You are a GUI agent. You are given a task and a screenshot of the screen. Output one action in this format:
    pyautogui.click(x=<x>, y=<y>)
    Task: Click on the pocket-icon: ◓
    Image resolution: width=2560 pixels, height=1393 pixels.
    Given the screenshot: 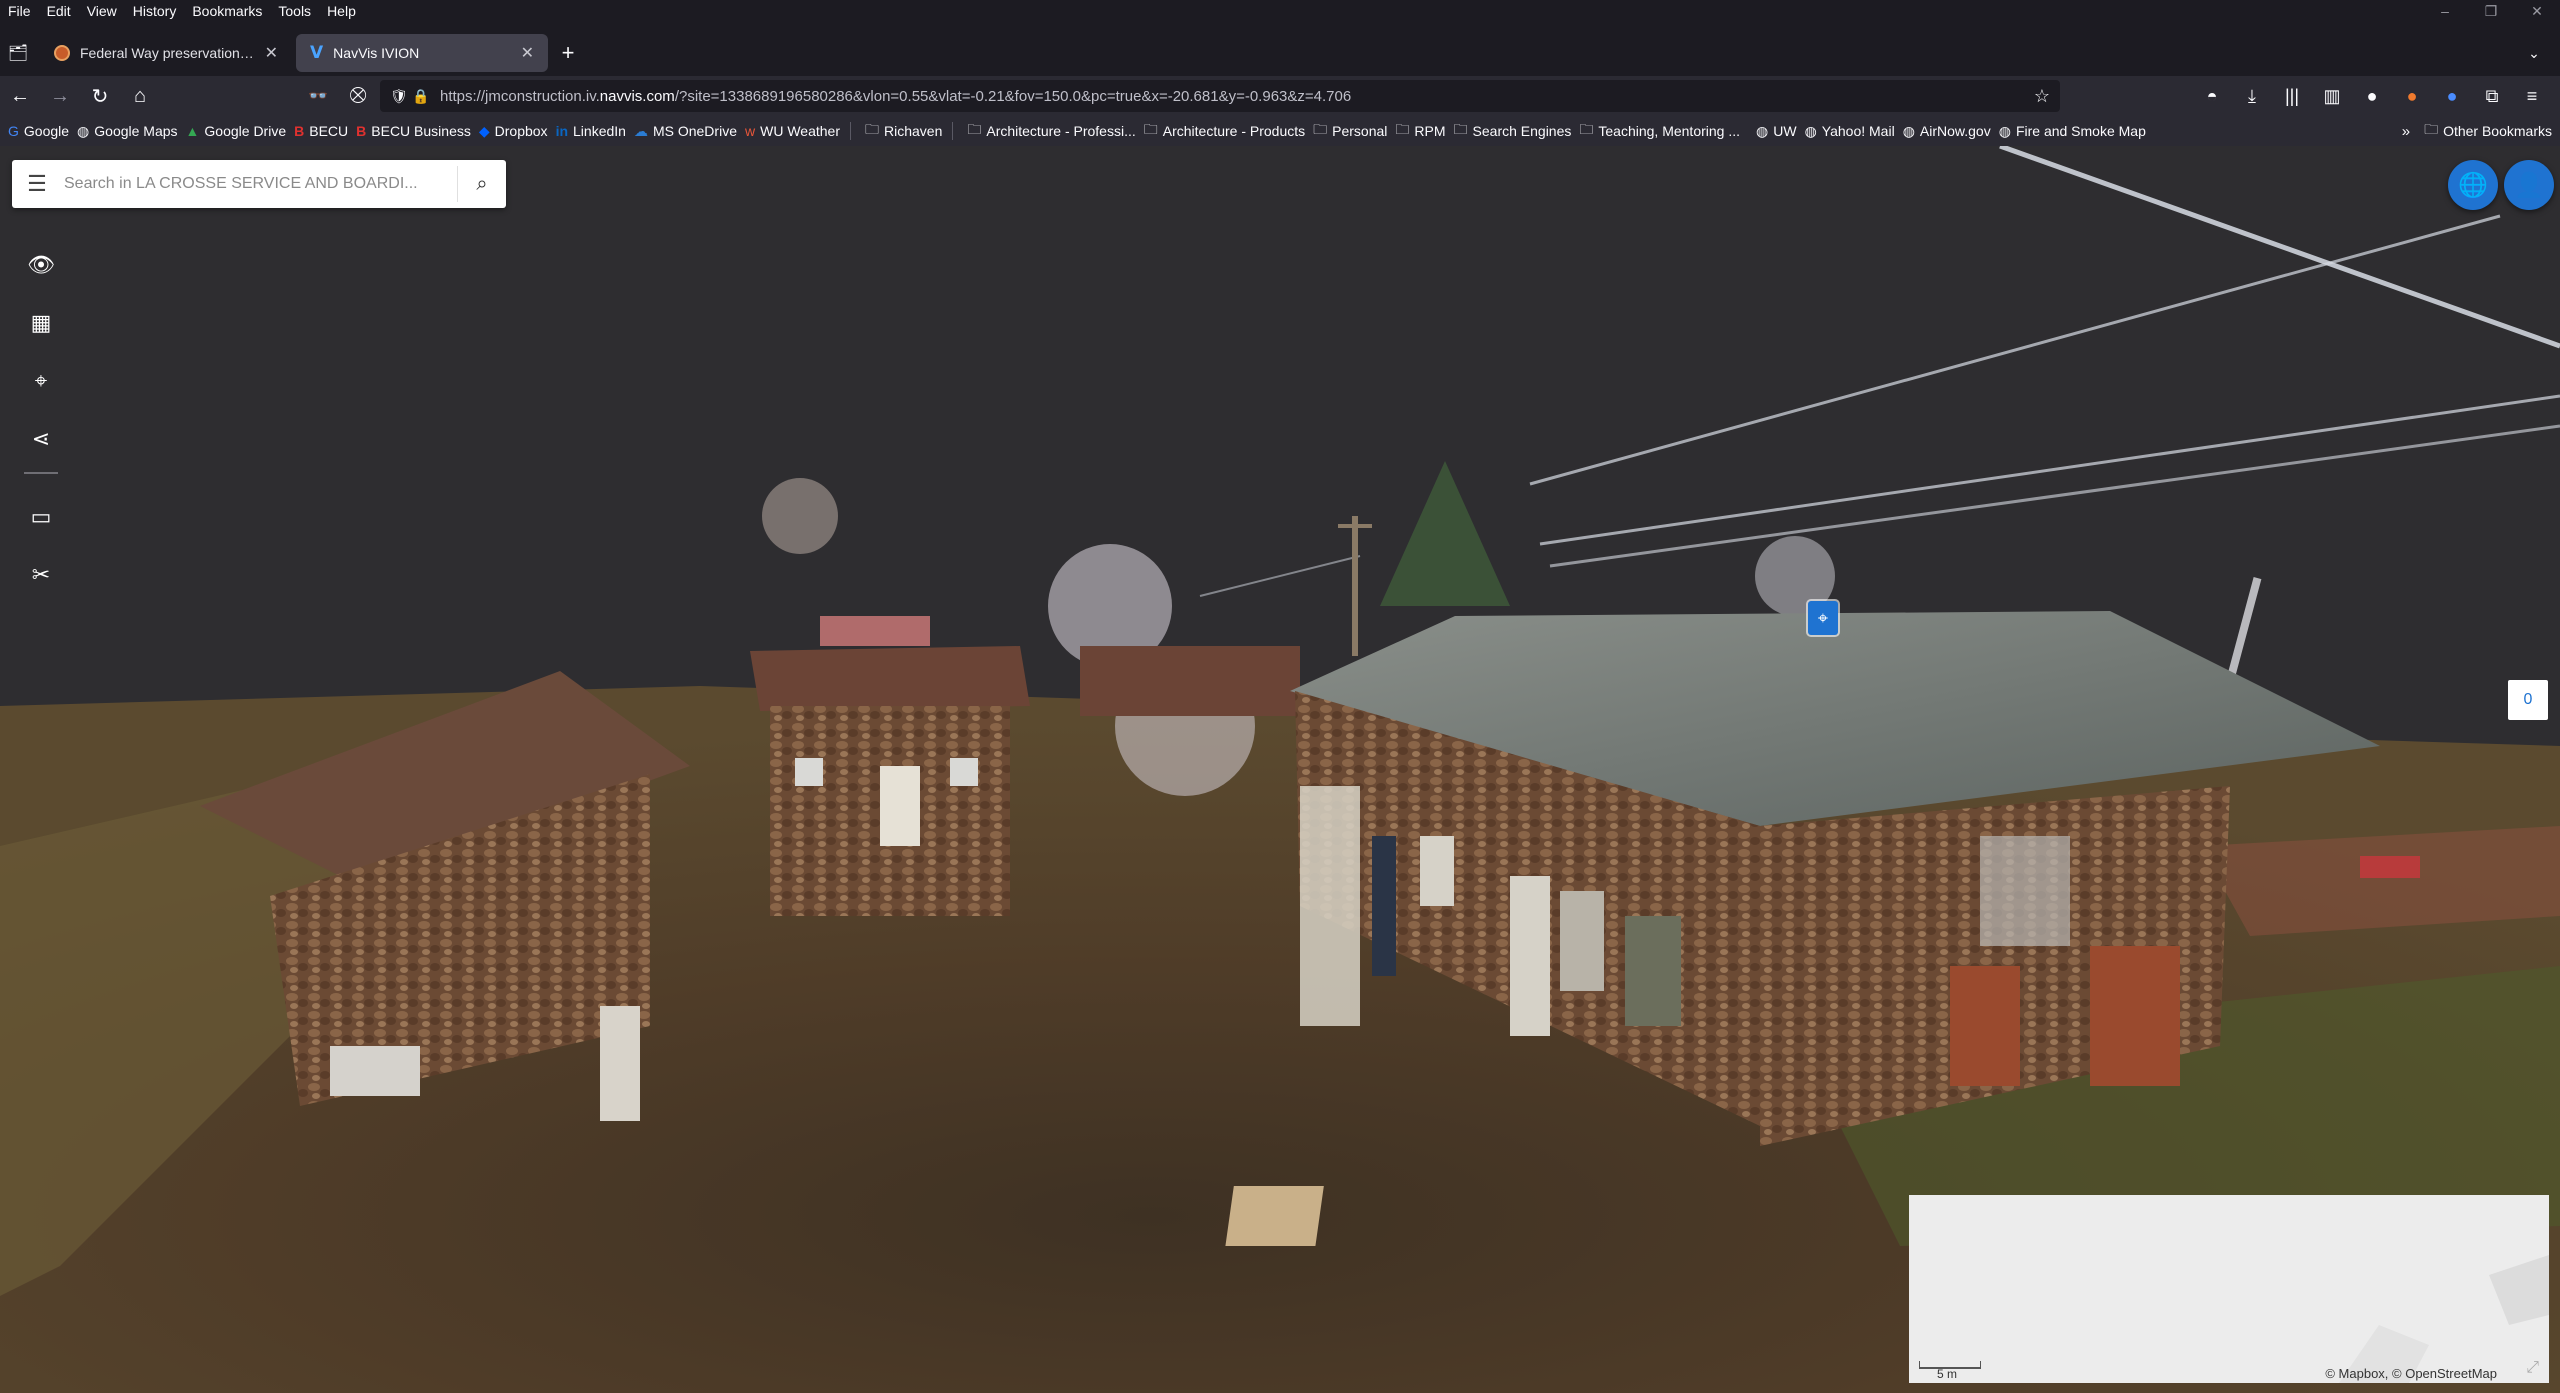 What is the action you would take?
    pyautogui.click(x=2212, y=96)
    